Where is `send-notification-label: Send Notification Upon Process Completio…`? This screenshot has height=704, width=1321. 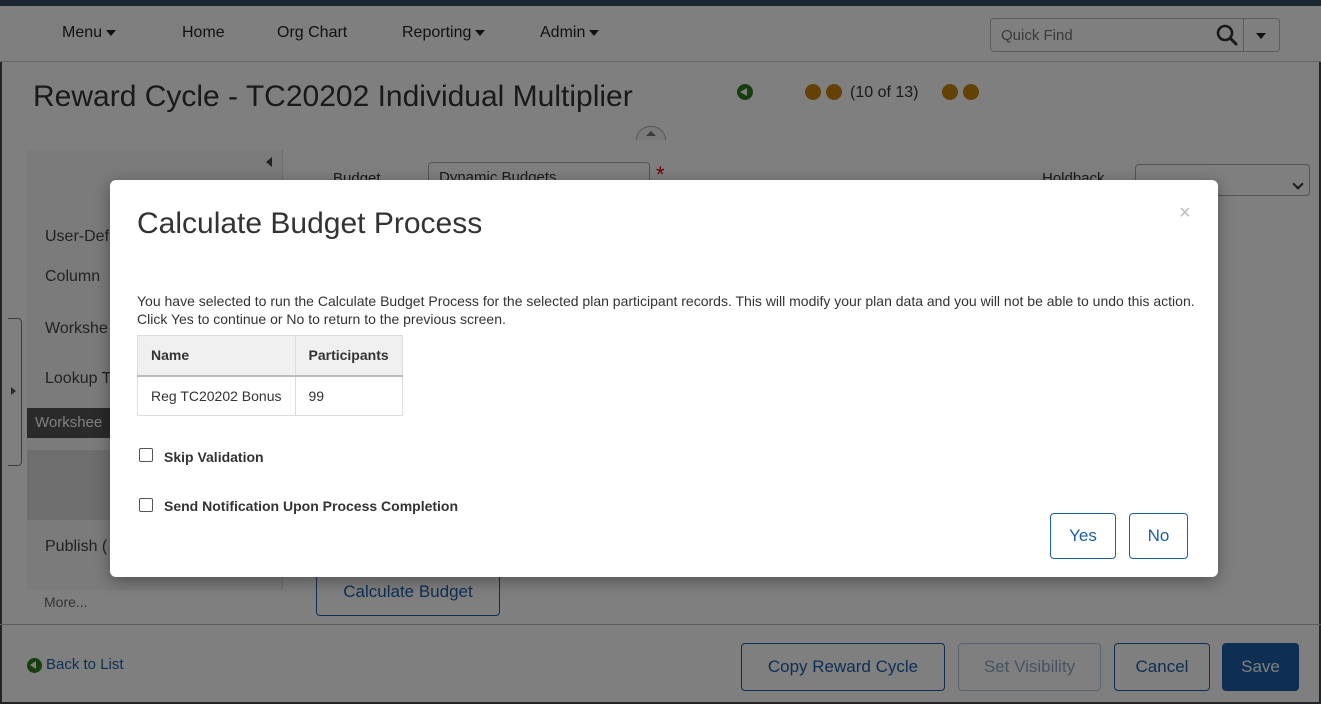 send-notification-label: Send Notification Upon Process Completio… is located at coordinates (311, 506).